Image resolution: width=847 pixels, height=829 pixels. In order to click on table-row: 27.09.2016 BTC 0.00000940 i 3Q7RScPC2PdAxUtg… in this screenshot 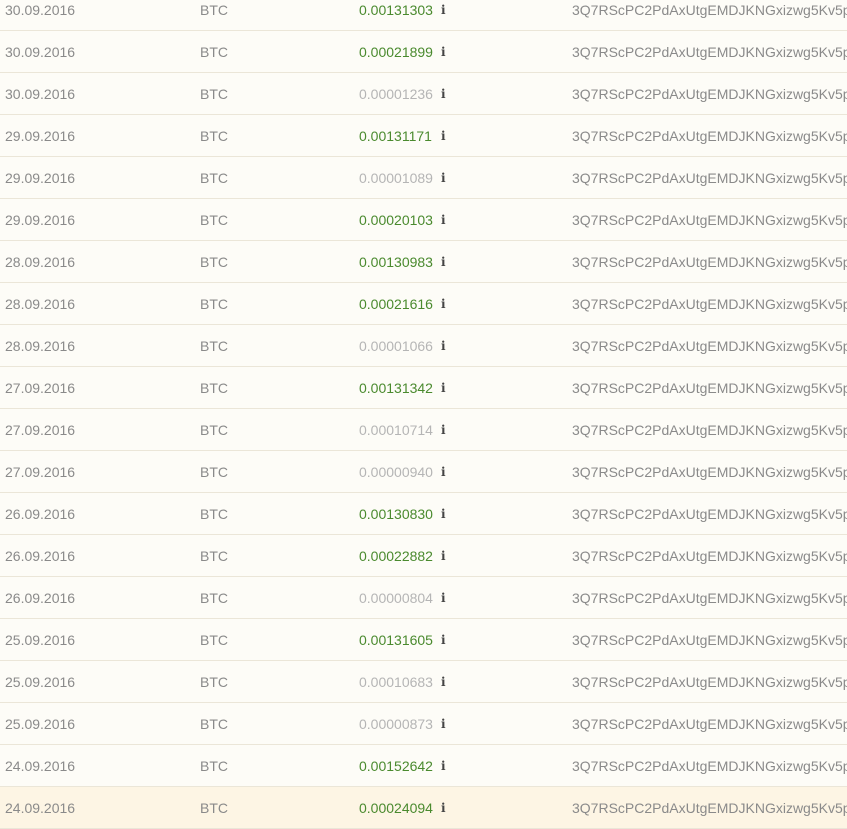, I will do `click(423, 472)`.